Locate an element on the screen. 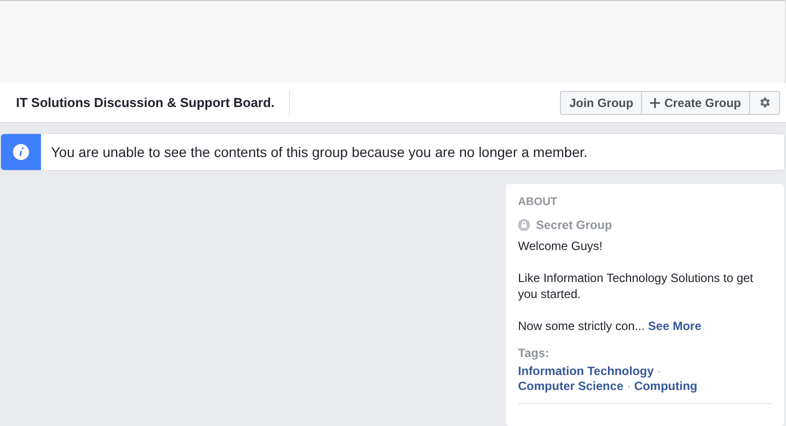 Image resolution: width=786 pixels, height=426 pixels. privacy-label: Secret Group is located at coordinates (574, 225).